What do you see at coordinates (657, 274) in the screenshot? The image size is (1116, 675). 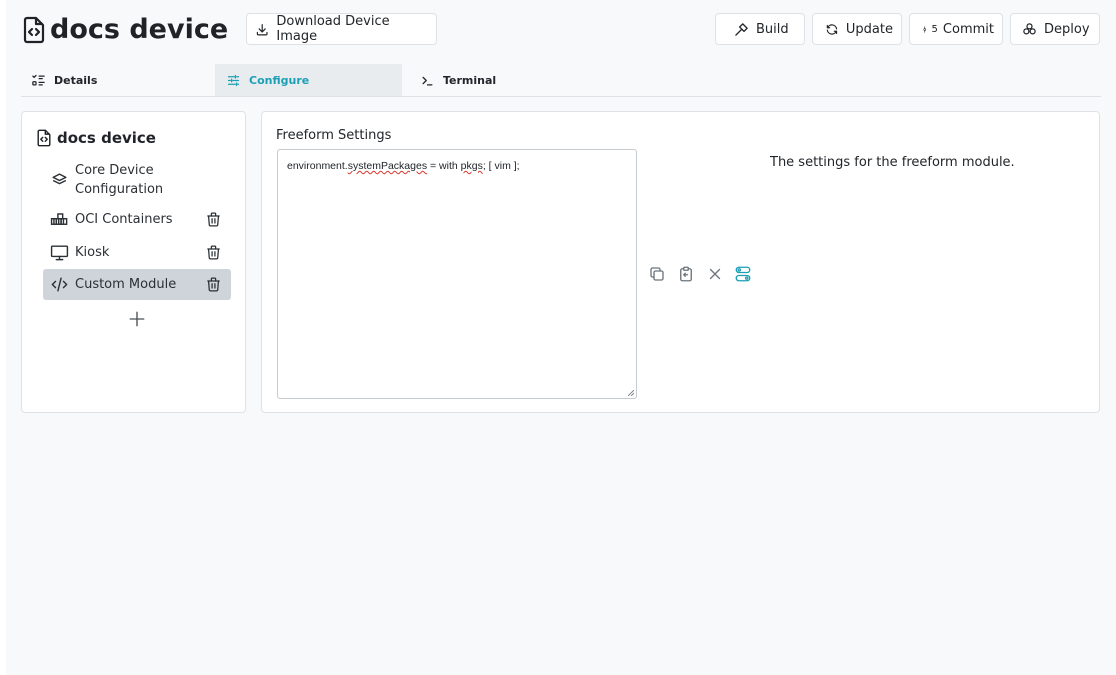 I see `copy-icon` at bounding box center [657, 274].